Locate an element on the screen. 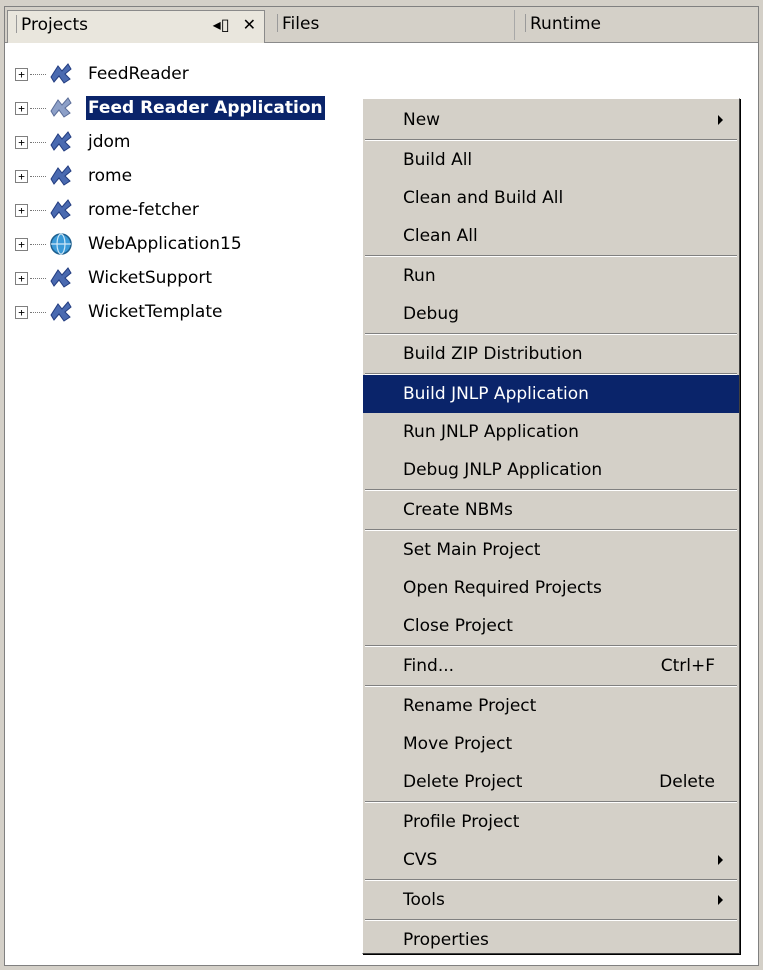 This screenshot has width=763, height=970. menu-item-set-main-project: Set Main Project is located at coordinates (551, 550).